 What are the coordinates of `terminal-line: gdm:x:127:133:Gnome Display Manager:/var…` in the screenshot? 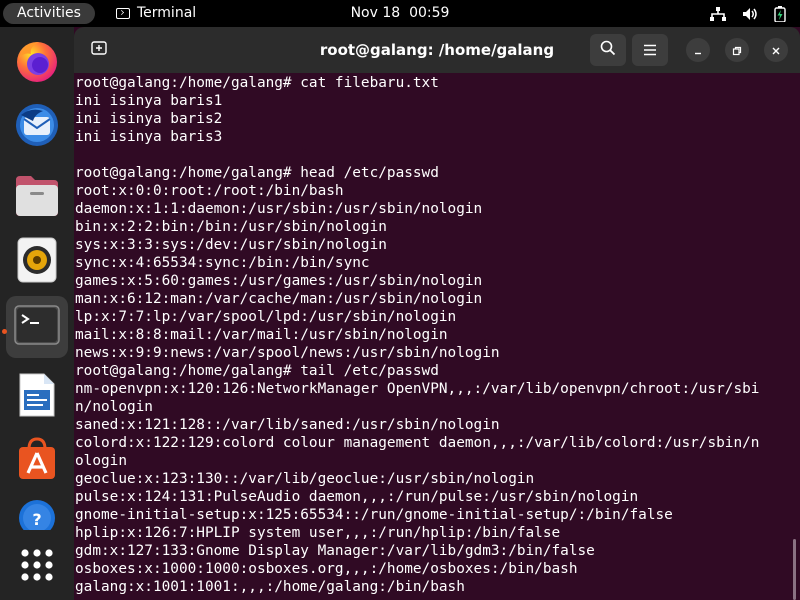 It's located at (335, 551).